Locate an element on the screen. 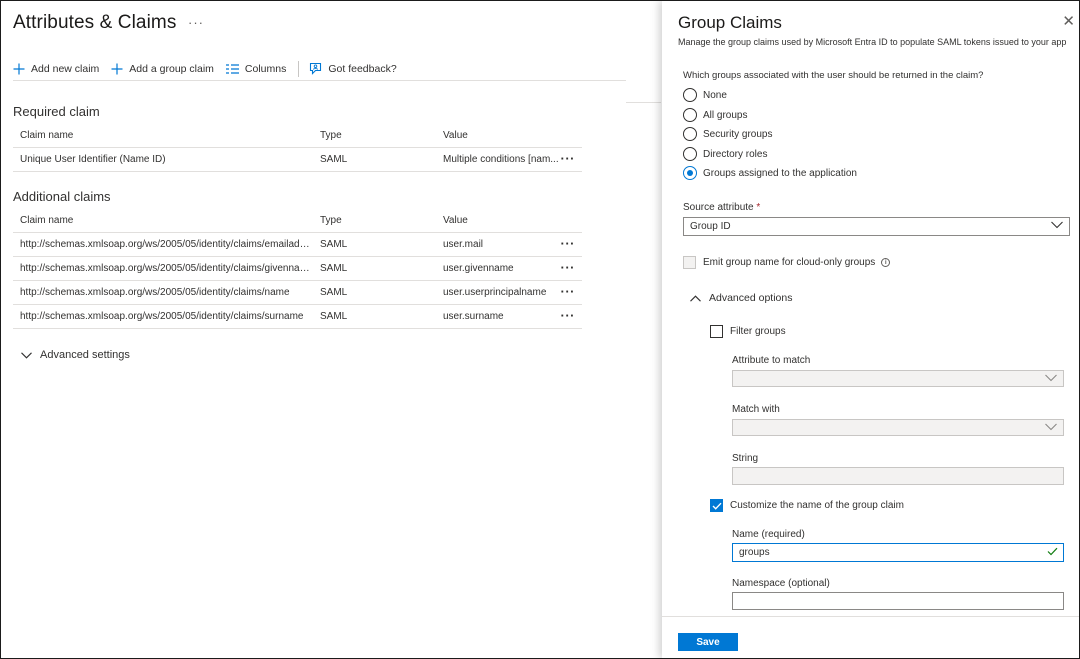 Image resolution: width=1080 pixels, height=659 pixels. required-asterisk: * is located at coordinates (758, 207).